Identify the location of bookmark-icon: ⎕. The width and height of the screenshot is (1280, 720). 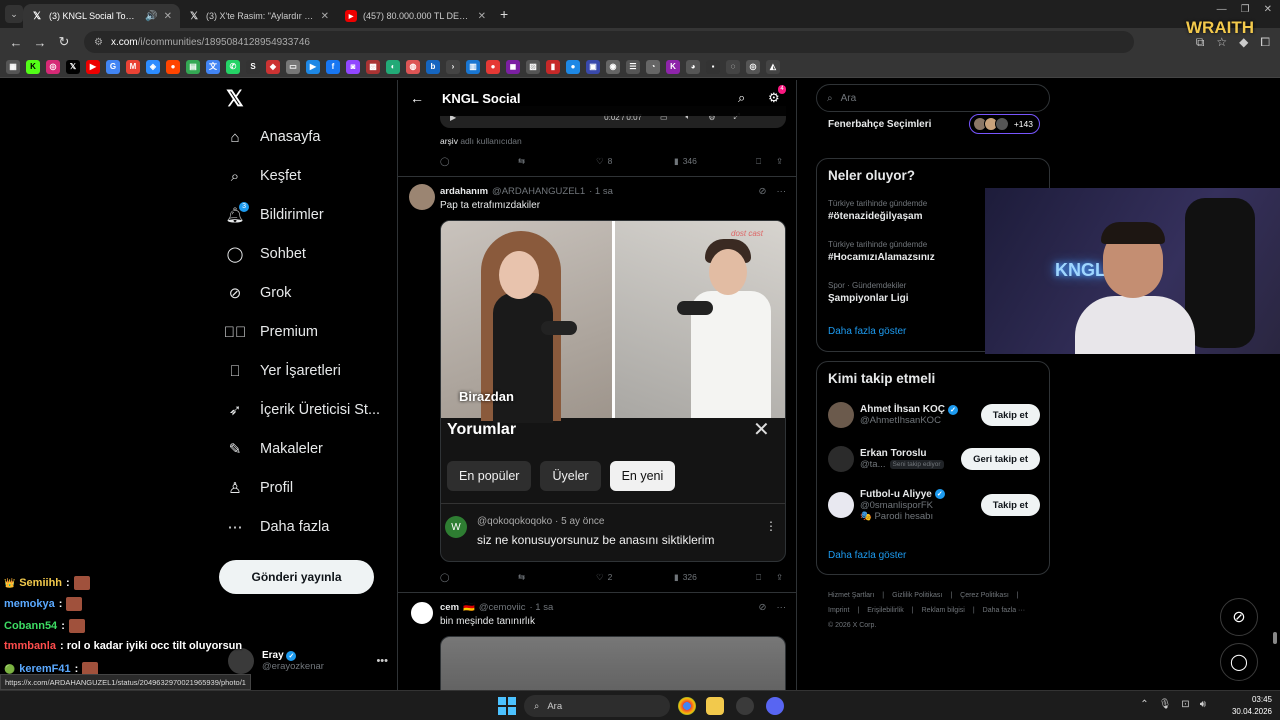
(766, 577).